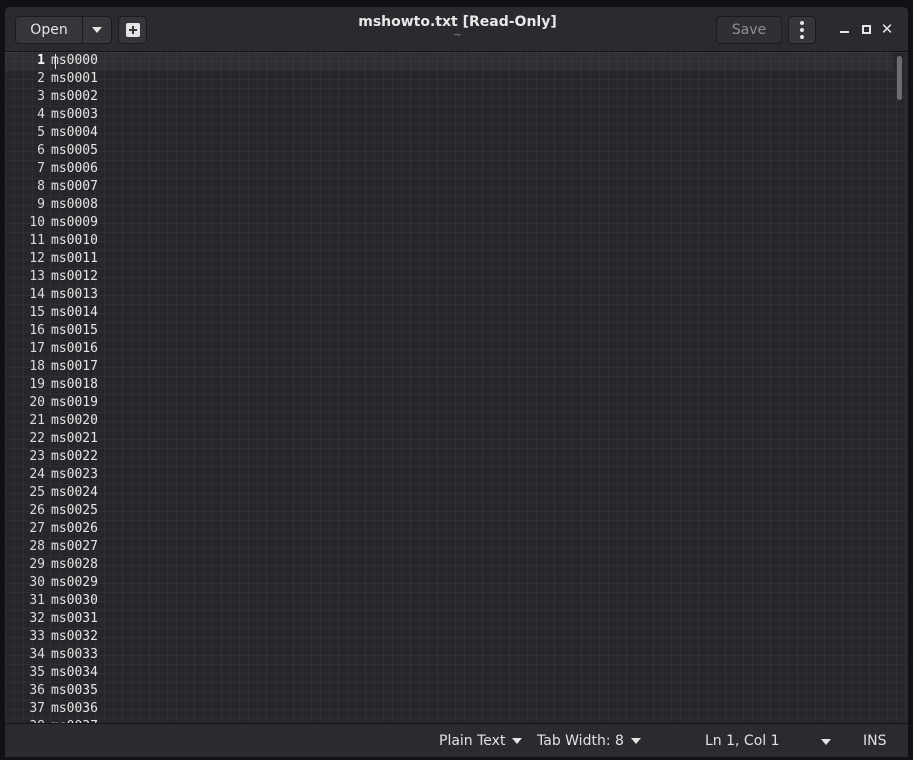  Describe the element at coordinates (449, 295) in the screenshot. I see `editor-line: 14 ms0013` at that location.